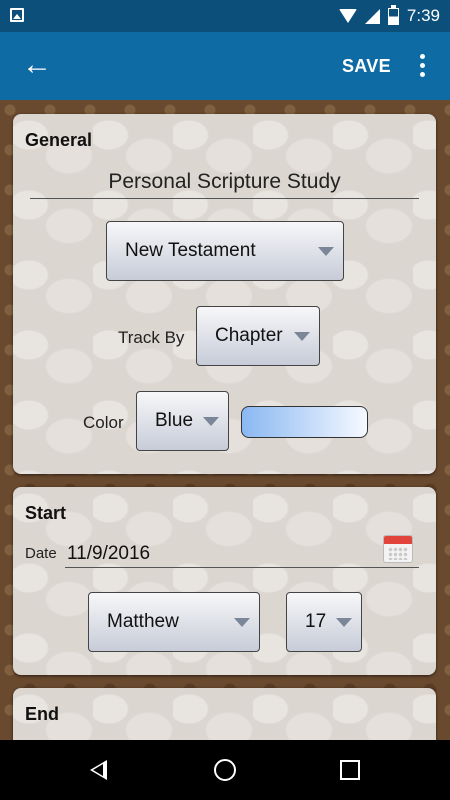 This screenshot has width=450, height=800. I want to click on track-by-value: Chapter, so click(249, 335).